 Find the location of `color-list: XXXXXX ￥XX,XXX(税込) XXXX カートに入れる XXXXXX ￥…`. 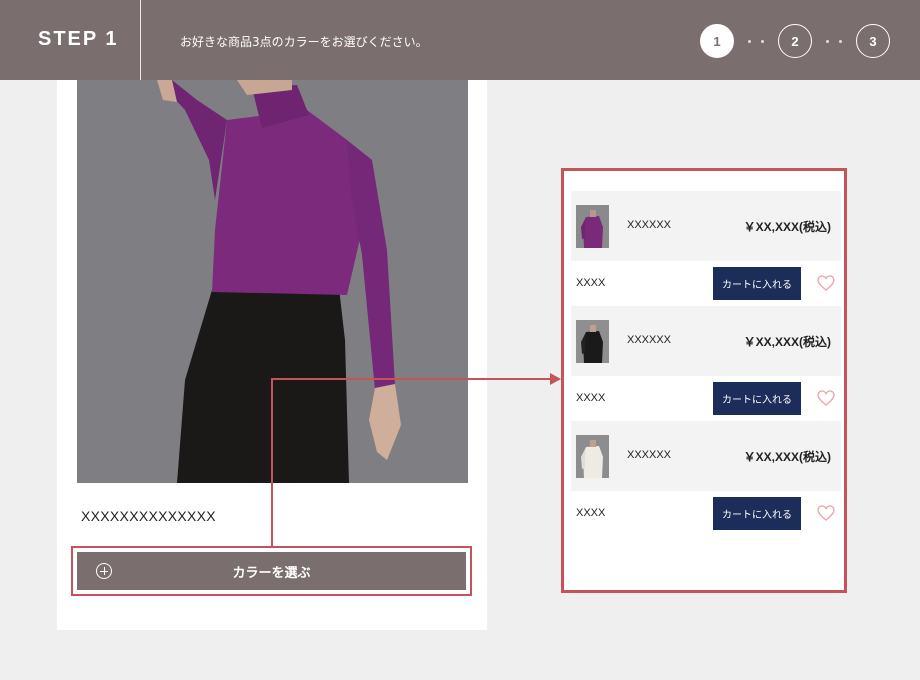

color-list: XXXXXX ￥XX,XXX(税込) XXXX カートに入れる XXXXXX ￥… is located at coordinates (706, 363).